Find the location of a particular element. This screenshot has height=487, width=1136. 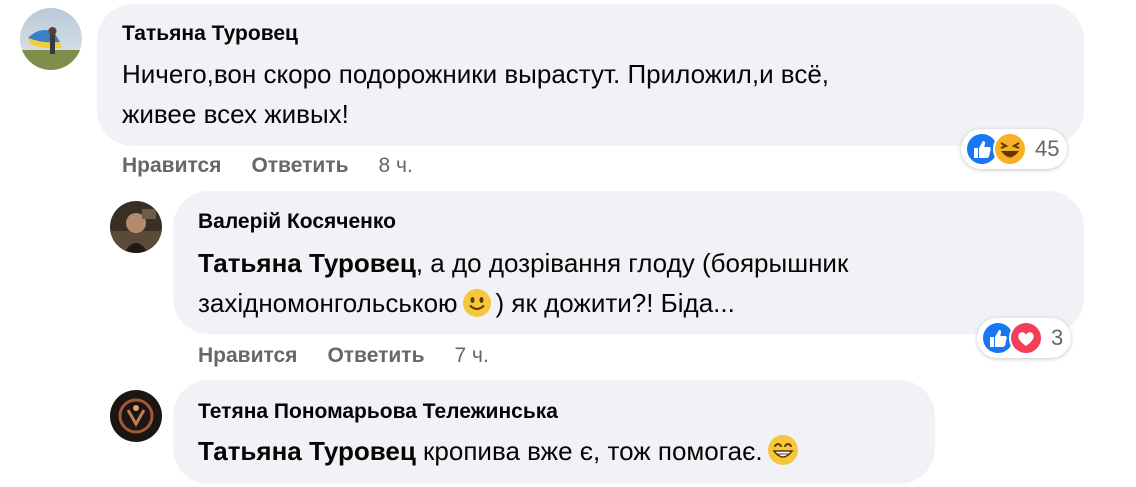

comment-actions: Нравится Ответить 8 ч. is located at coordinates (267, 166).